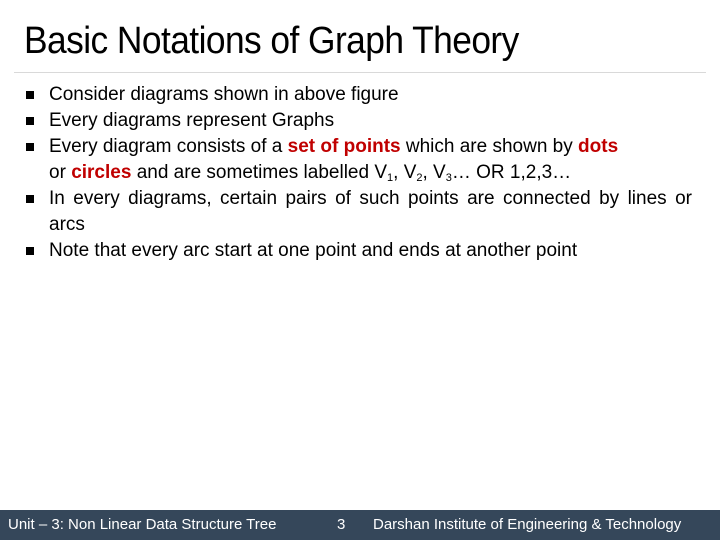  What do you see at coordinates (356, 121) in the screenshot?
I see `bullet-item: Every diagrams represent Graphs` at bounding box center [356, 121].